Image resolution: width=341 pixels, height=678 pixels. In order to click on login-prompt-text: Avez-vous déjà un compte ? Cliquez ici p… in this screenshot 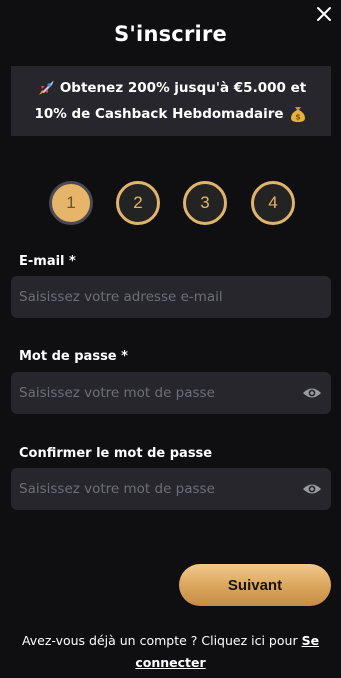, I will do `click(161, 640)`.